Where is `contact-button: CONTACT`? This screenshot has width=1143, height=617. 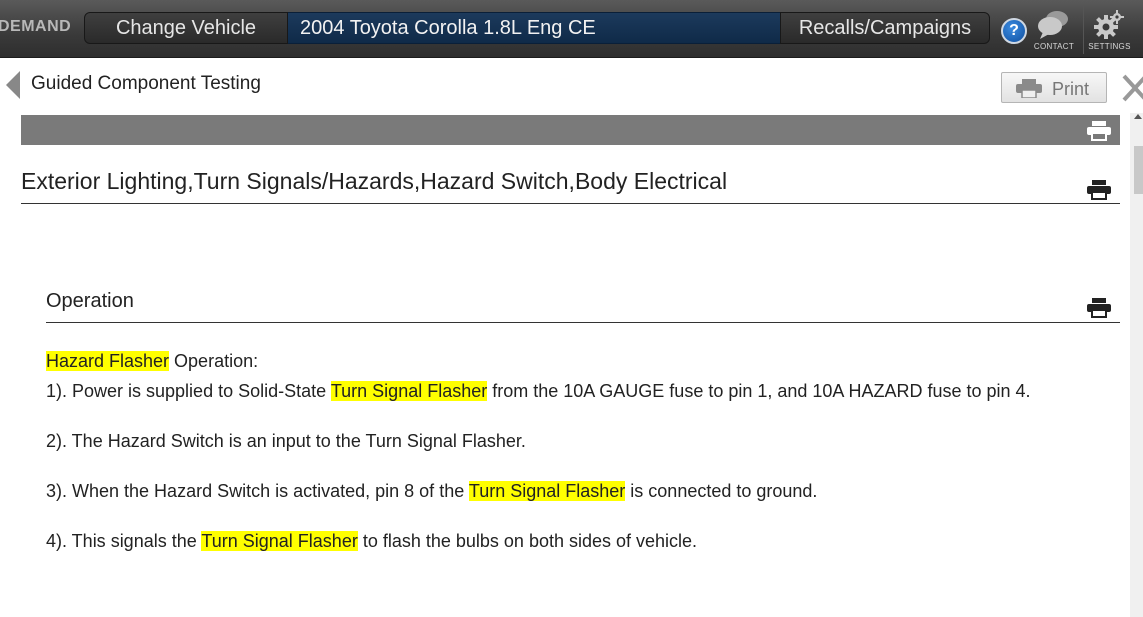
contact-button: CONTACT is located at coordinates (1054, 30).